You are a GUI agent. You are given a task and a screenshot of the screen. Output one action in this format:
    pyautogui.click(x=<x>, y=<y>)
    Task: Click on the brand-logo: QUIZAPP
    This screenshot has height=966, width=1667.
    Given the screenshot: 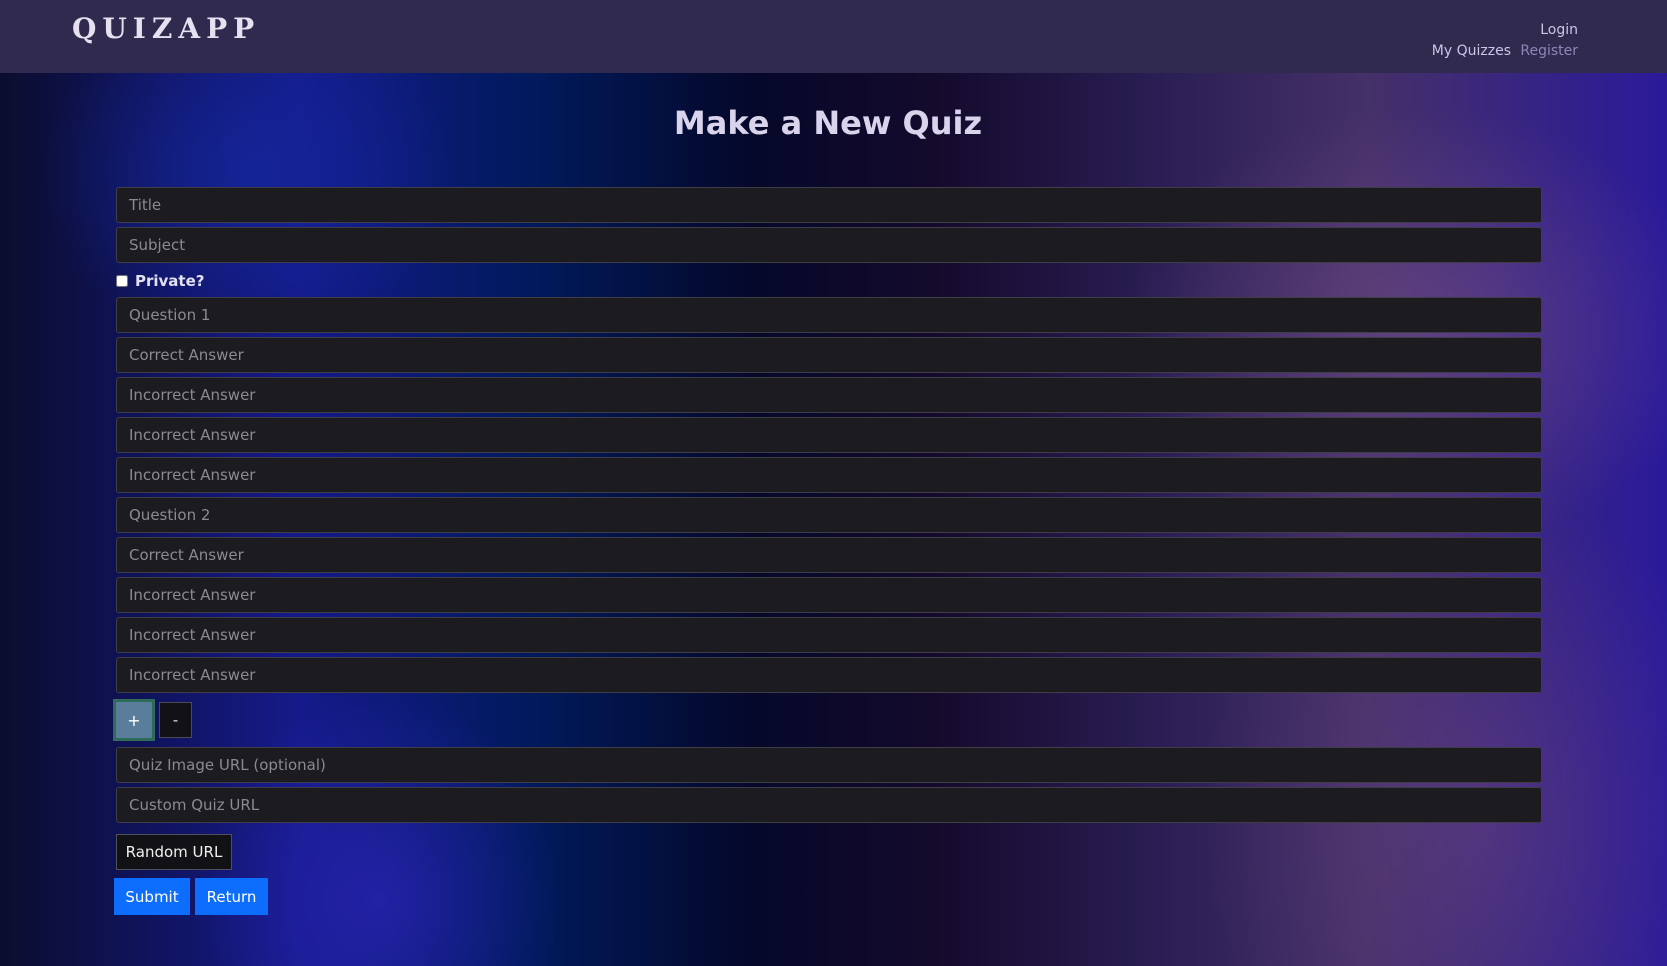 What is the action you would take?
    pyautogui.click(x=166, y=28)
    